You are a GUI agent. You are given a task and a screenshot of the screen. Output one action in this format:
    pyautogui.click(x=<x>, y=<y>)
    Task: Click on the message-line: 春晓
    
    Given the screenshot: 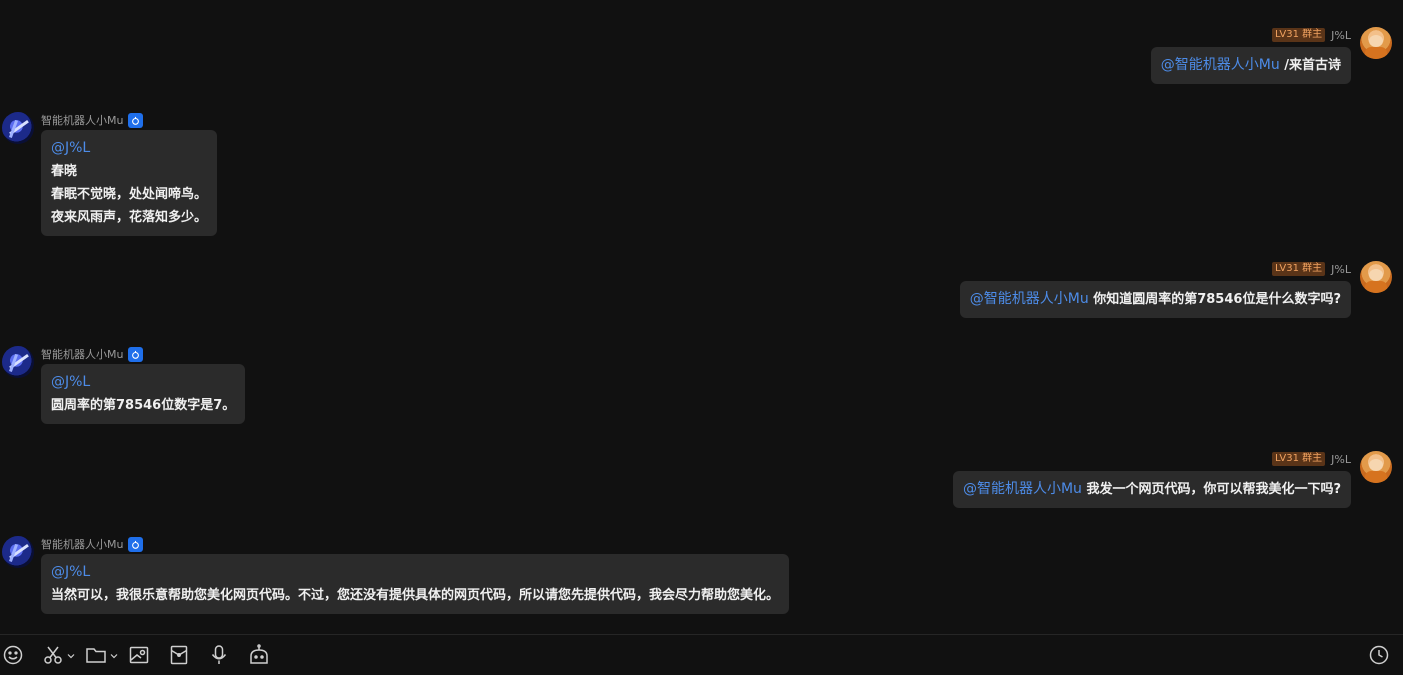 What is the action you would take?
    pyautogui.click(x=64, y=171)
    